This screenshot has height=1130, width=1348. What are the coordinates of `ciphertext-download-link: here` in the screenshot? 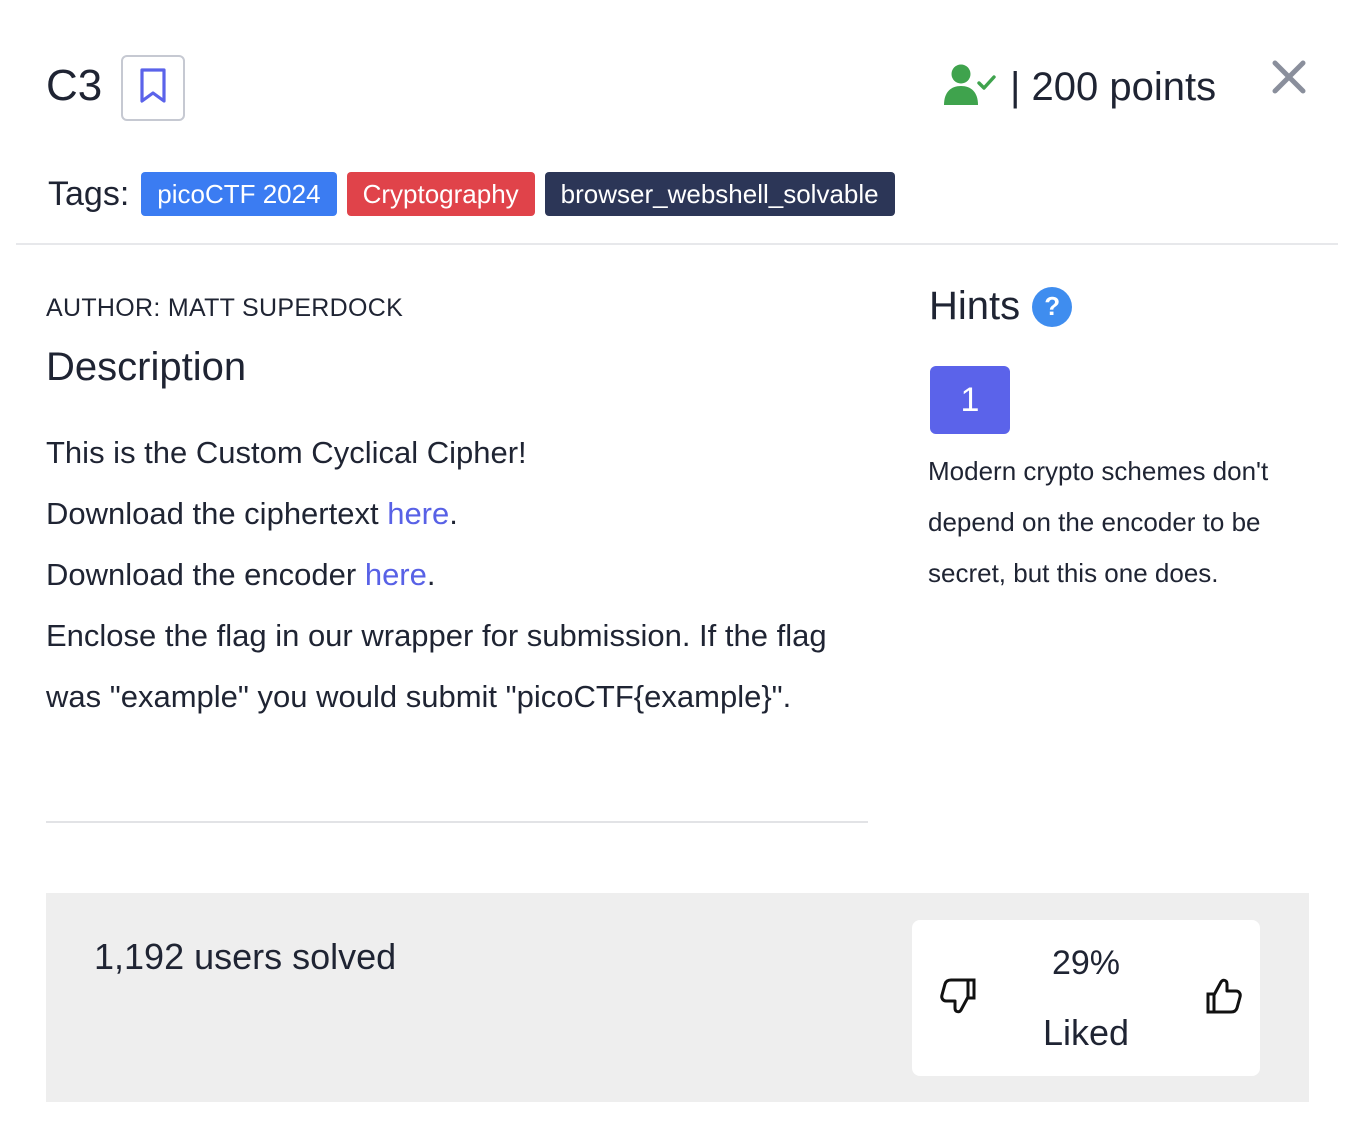 It's located at (418, 513).